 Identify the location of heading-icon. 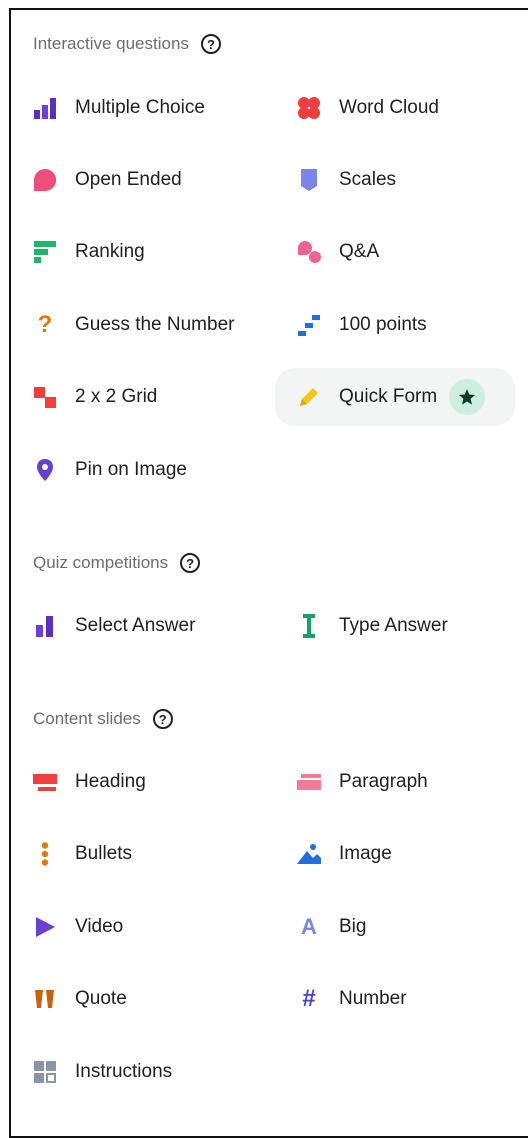
(45, 782).